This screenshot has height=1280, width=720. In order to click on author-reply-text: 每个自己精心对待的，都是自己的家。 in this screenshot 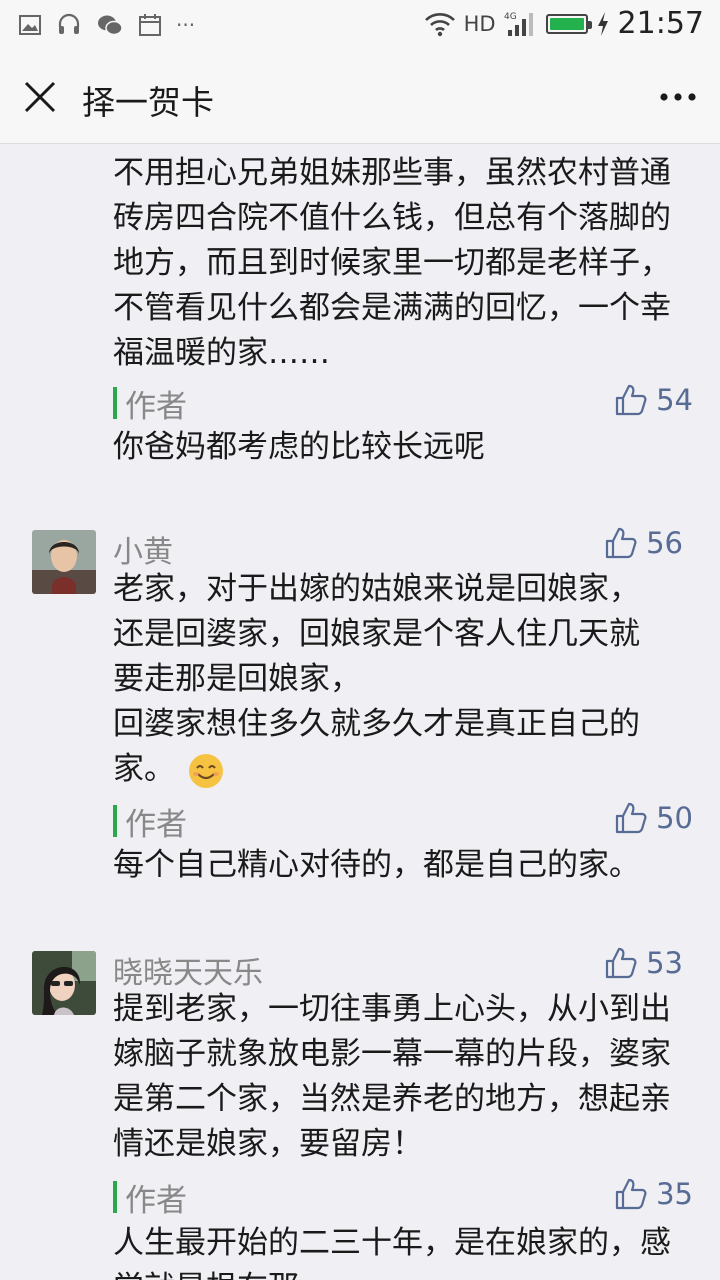, I will do `click(376, 865)`.